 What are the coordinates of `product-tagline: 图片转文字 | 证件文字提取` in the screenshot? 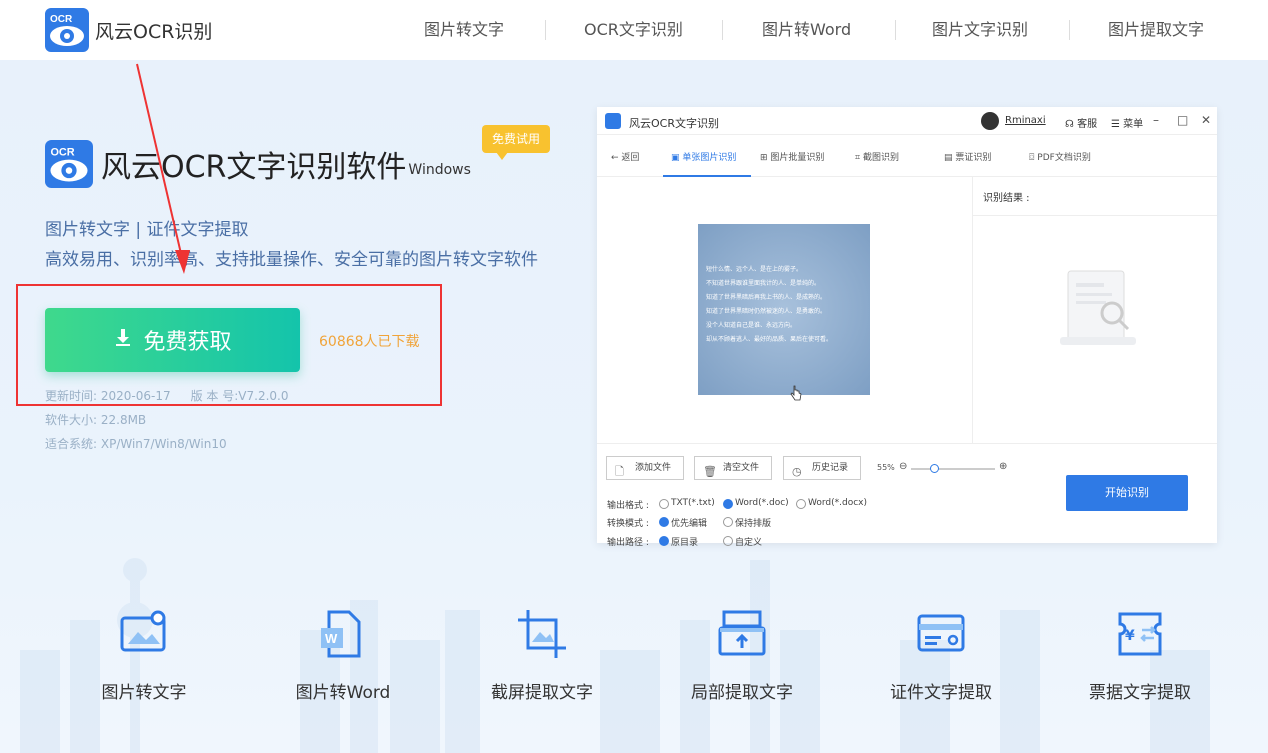 It's located at (147, 227).